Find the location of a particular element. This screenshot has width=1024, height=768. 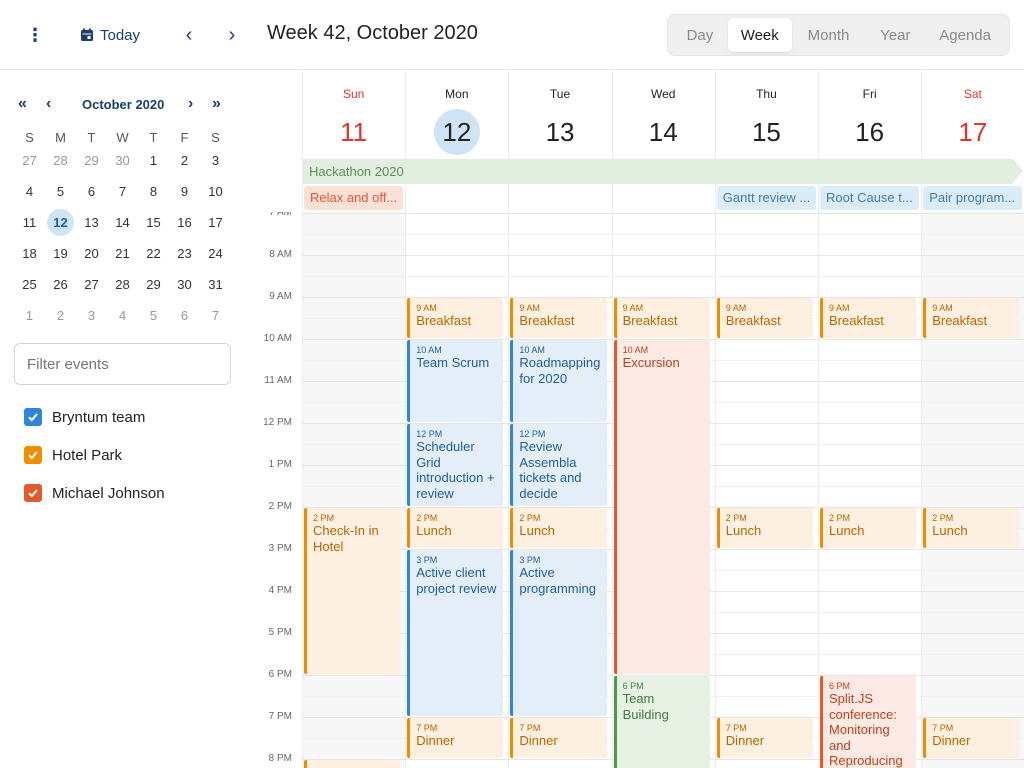

weekday-label: M is located at coordinates (60, 137).